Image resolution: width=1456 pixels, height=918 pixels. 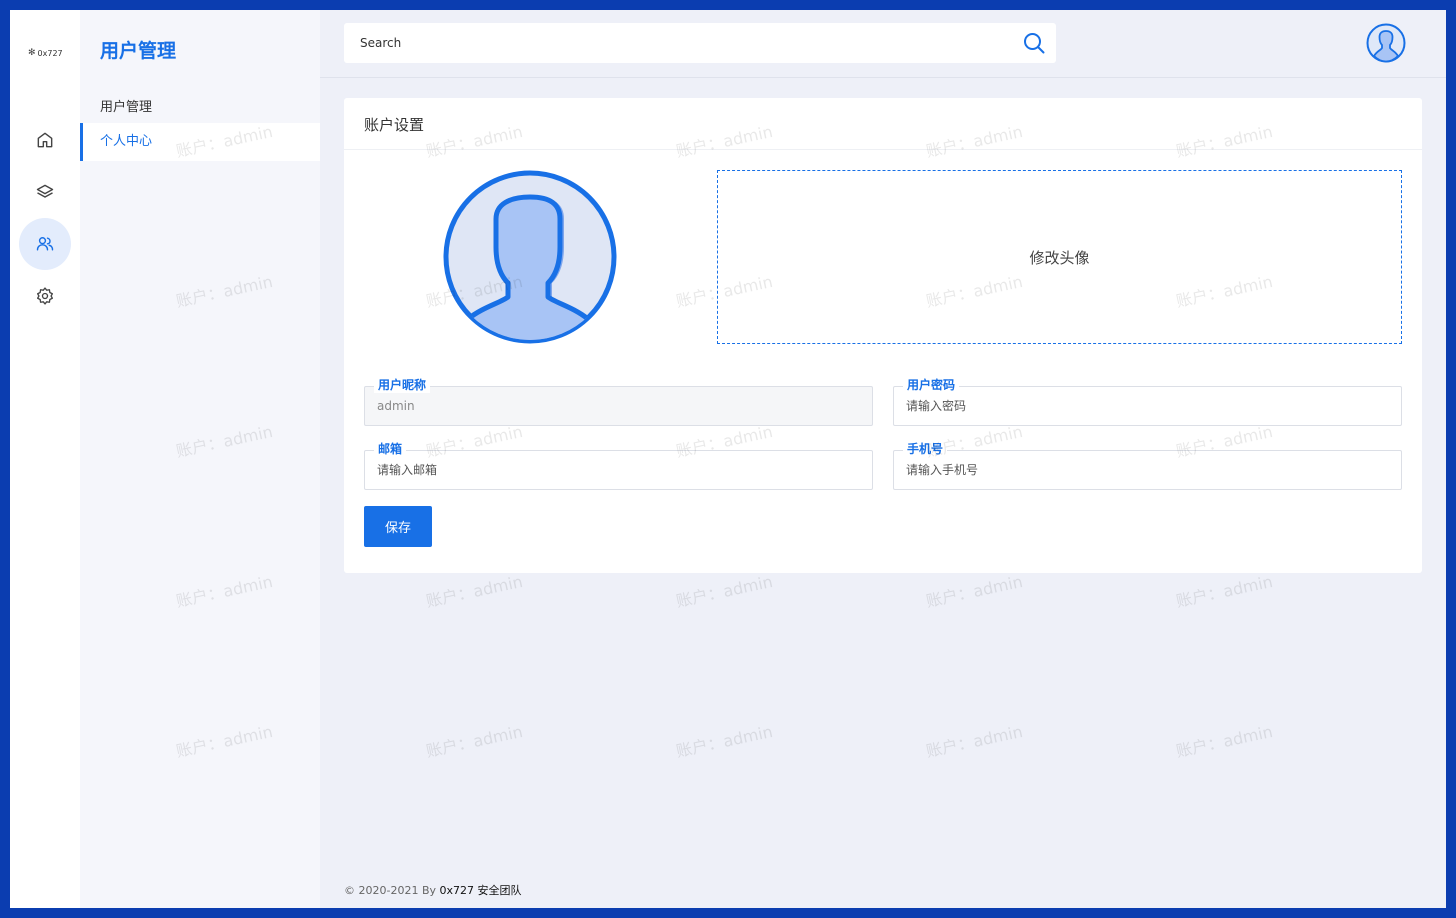 I want to click on rail-item-users, so click(x=45, y=244).